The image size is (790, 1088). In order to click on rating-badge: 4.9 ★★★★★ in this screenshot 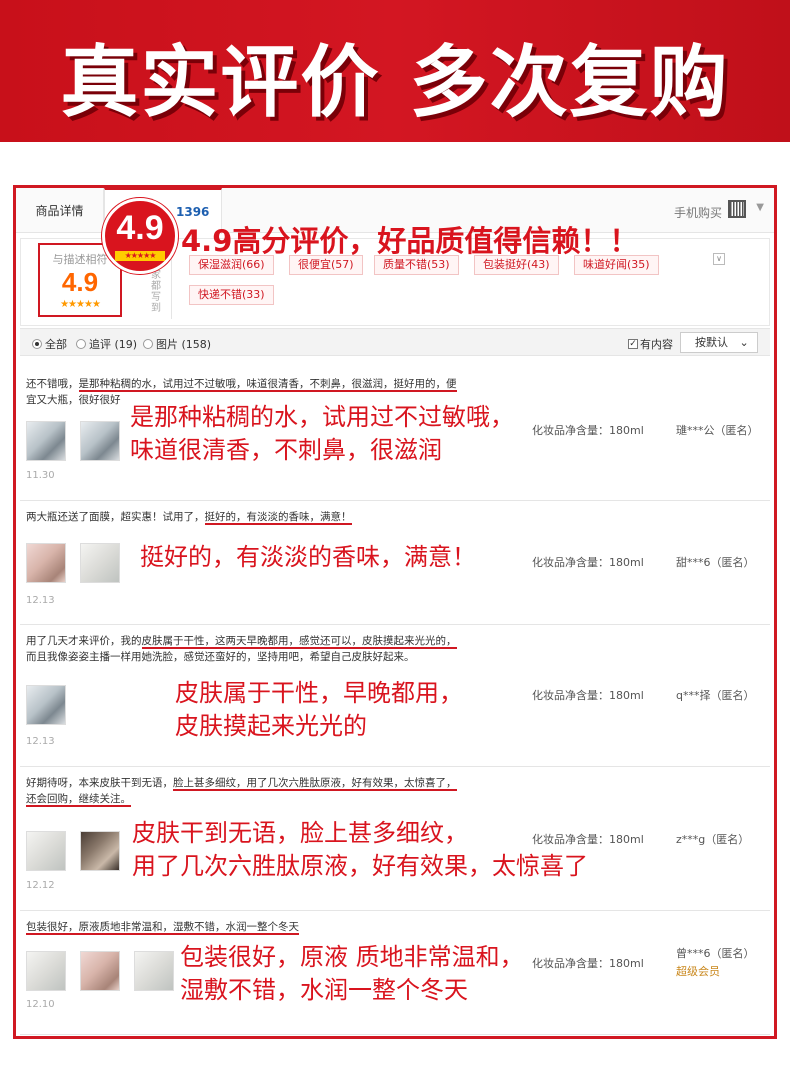, I will do `click(140, 236)`.